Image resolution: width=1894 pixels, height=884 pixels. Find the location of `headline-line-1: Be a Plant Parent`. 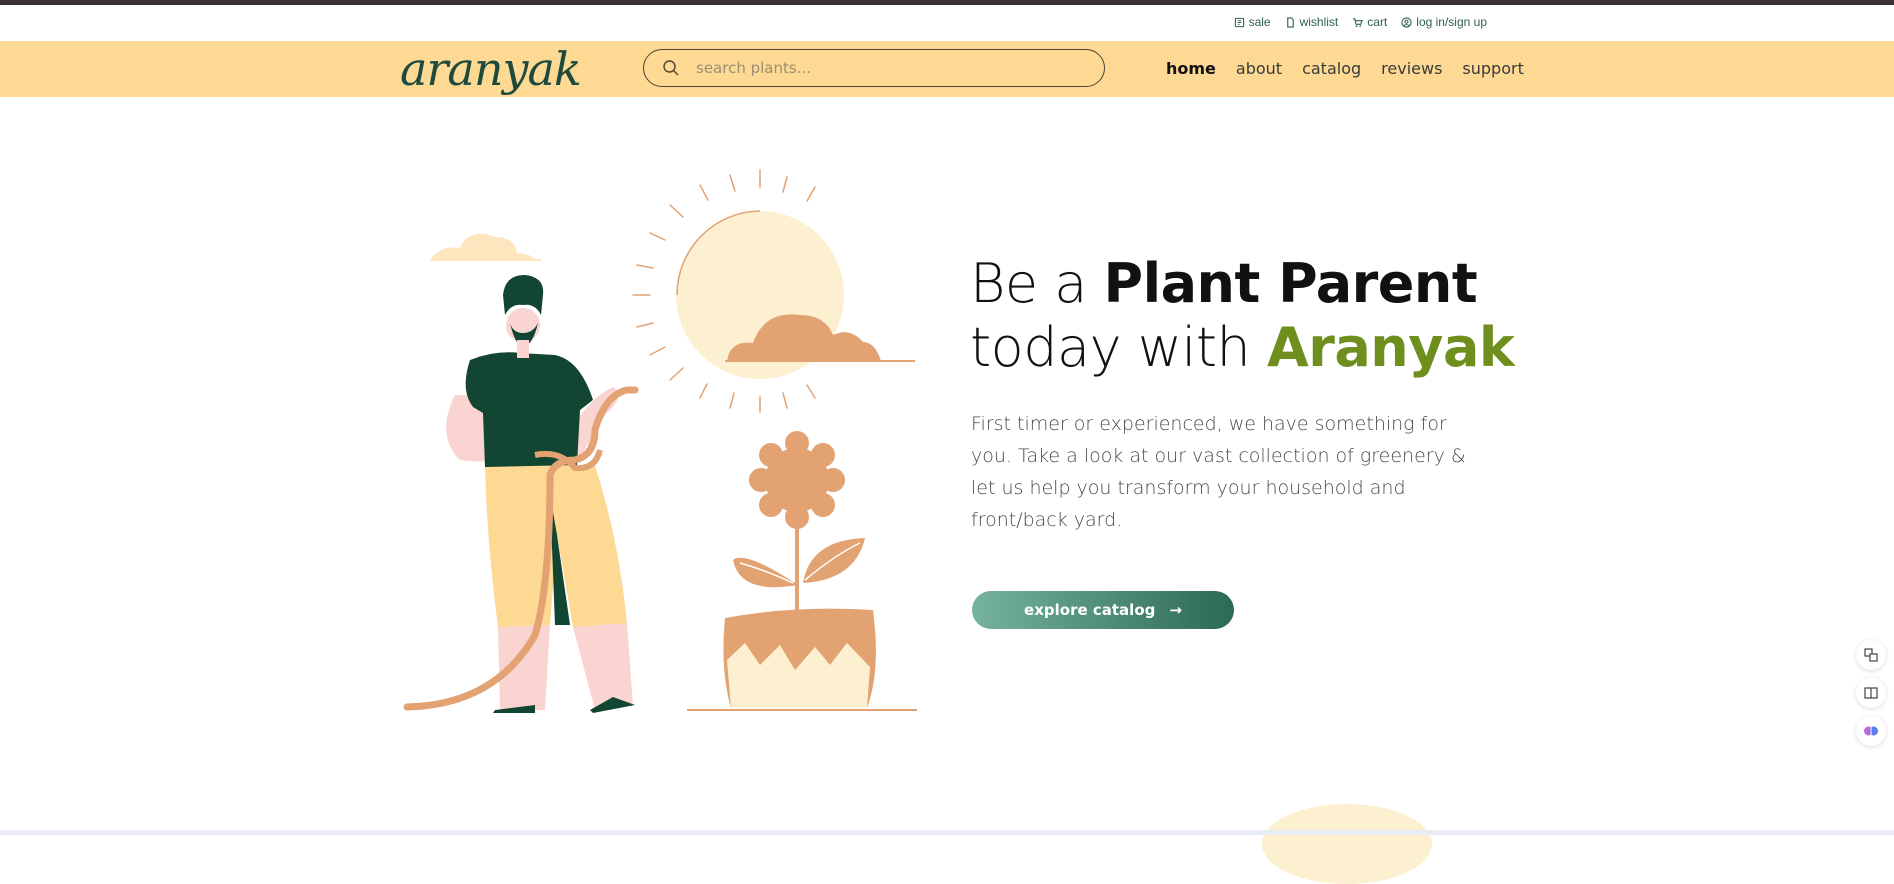

headline-line-1: Be a Plant Parent is located at coordinates (1242, 284).